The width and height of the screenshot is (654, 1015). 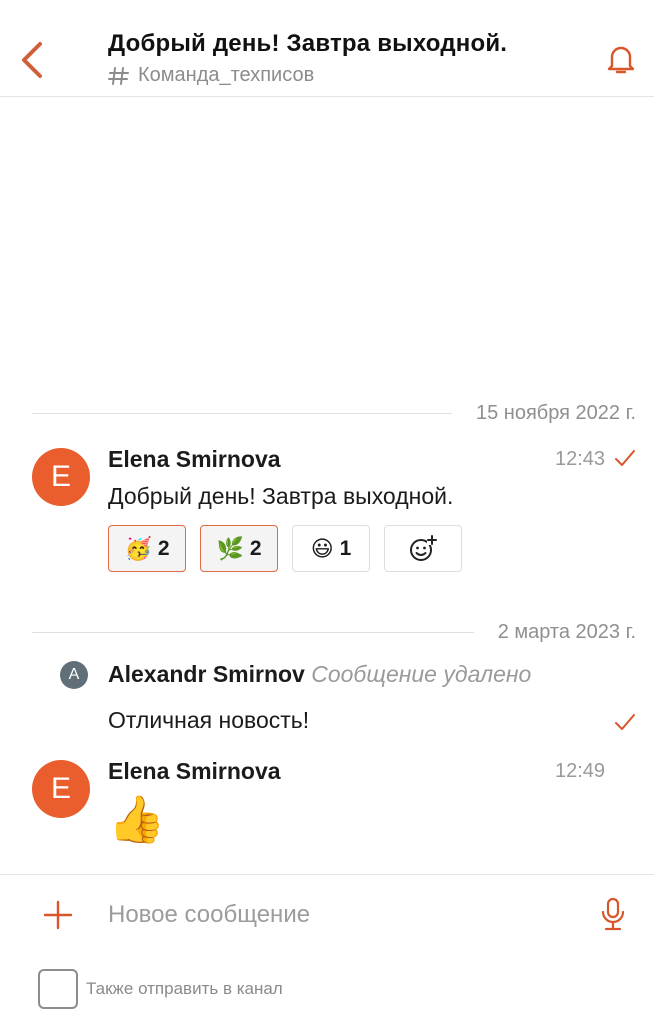 I want to click on date-separator: 2 марта 2023 г., so click(x=334, y=632).